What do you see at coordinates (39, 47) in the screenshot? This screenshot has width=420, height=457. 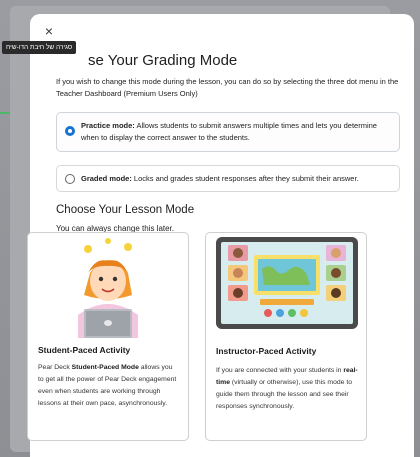 I see `close-tooltip: סגירה של חיבת הדו-שיח` at bounding box center [39, 47].